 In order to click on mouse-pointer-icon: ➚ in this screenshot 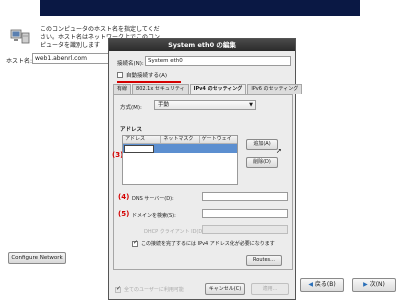, I will do `click(279, 151)`.